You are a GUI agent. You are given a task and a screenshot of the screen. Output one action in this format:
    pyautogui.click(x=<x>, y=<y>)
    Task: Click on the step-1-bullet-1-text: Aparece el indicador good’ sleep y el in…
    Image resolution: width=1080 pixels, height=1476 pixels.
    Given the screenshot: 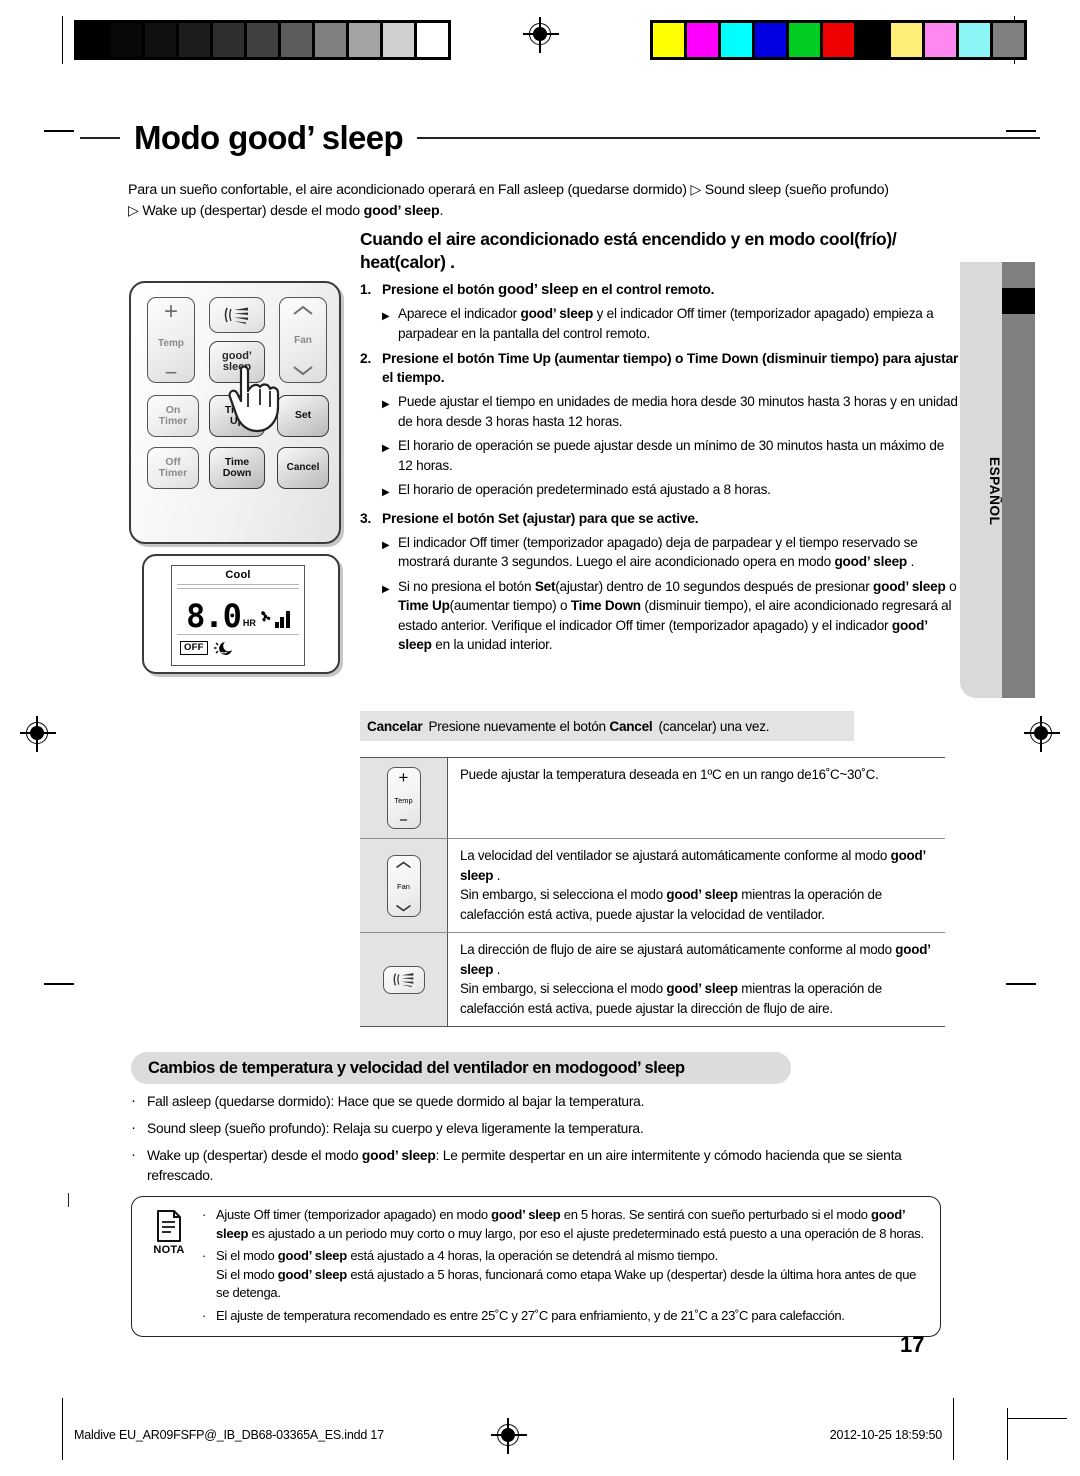 What is the action you would take?
    pyautogui.click(x=666, y=323)
    